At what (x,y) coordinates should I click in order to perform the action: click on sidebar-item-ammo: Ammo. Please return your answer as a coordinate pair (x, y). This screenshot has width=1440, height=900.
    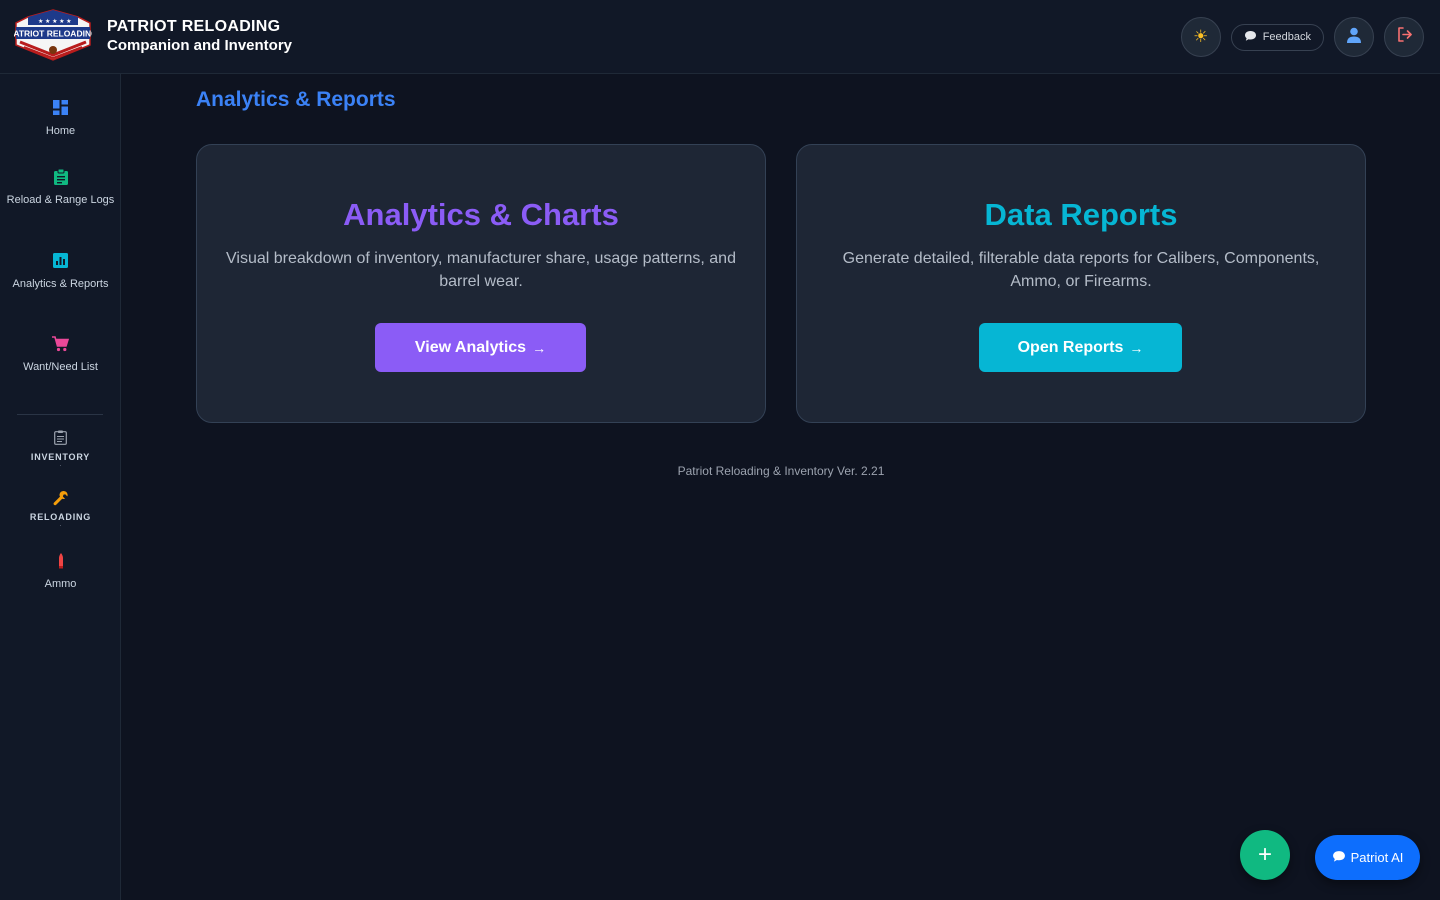
    Looking at the image, I should click on (60, 572).